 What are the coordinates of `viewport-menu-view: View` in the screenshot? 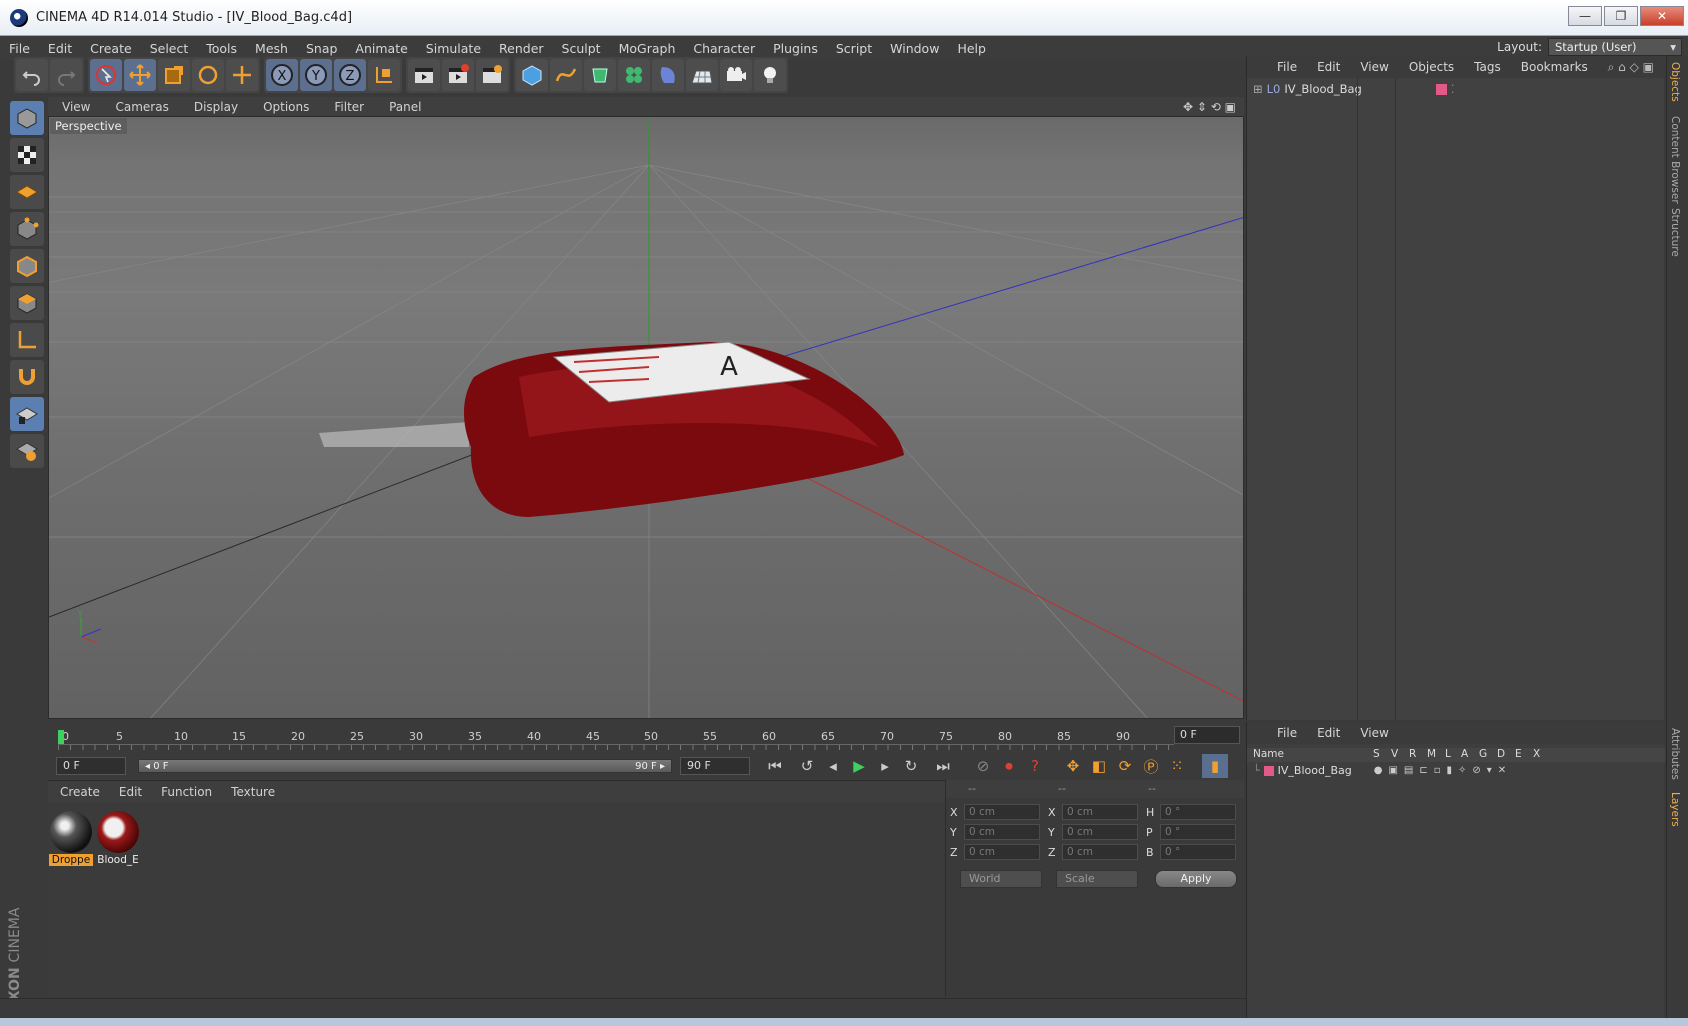 It's located at (74, 107).